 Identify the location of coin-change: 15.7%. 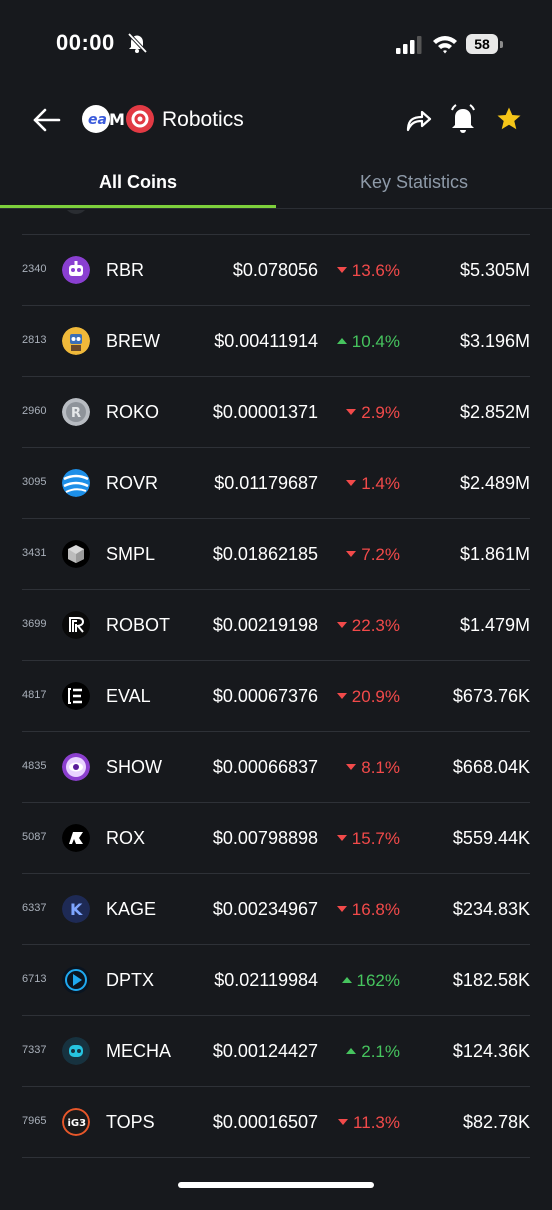
(368, 839).